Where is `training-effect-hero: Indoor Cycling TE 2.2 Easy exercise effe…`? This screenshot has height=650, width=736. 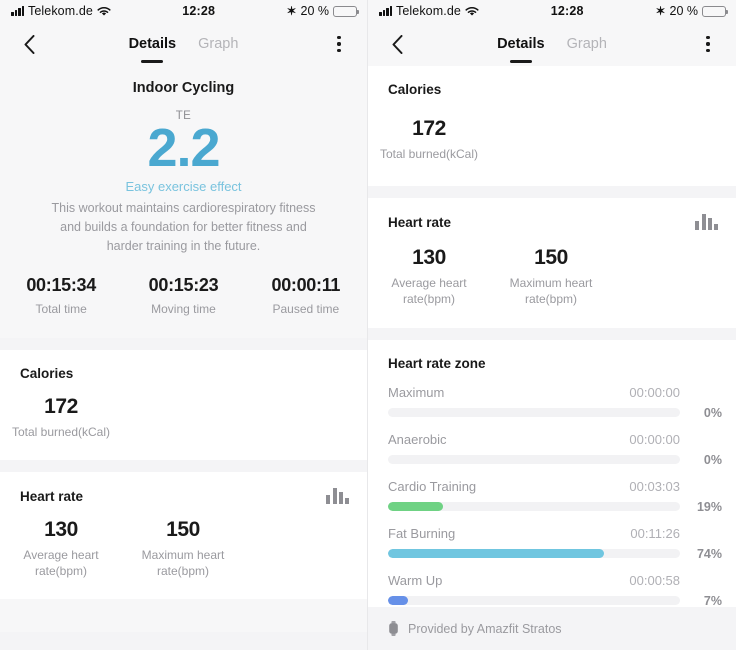
training-effect-hero: Indoor Cycling TE 2.2 Easy exercise effe… is located at coordinates (183, 161).